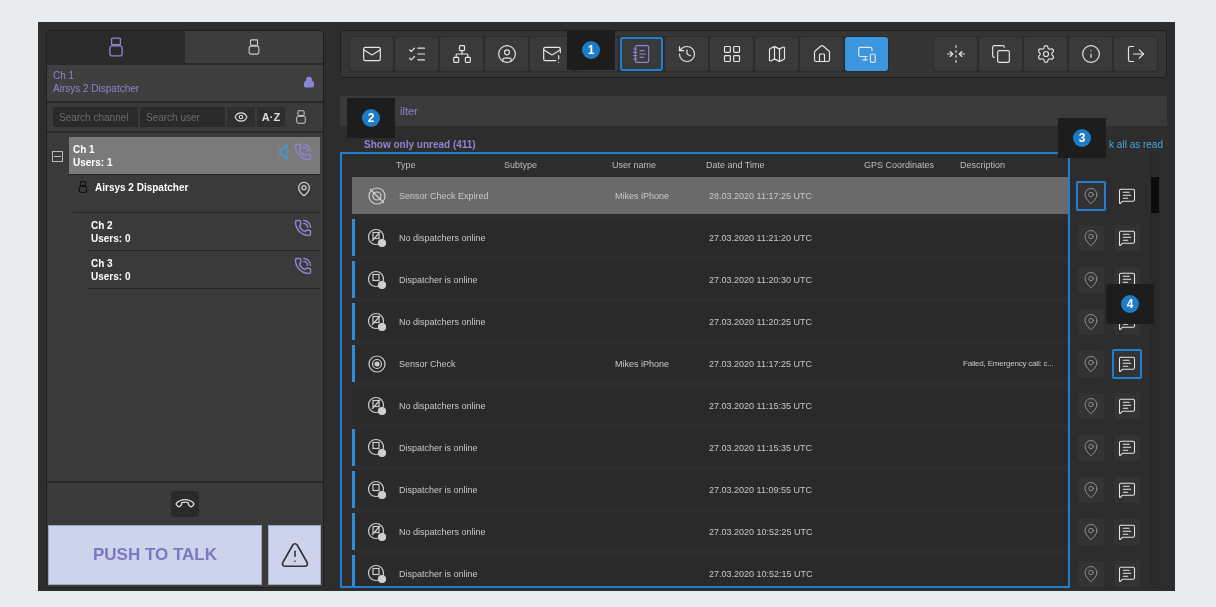  I want to click on channel-item: Ch 2 Users: 0, so click(203, 232).